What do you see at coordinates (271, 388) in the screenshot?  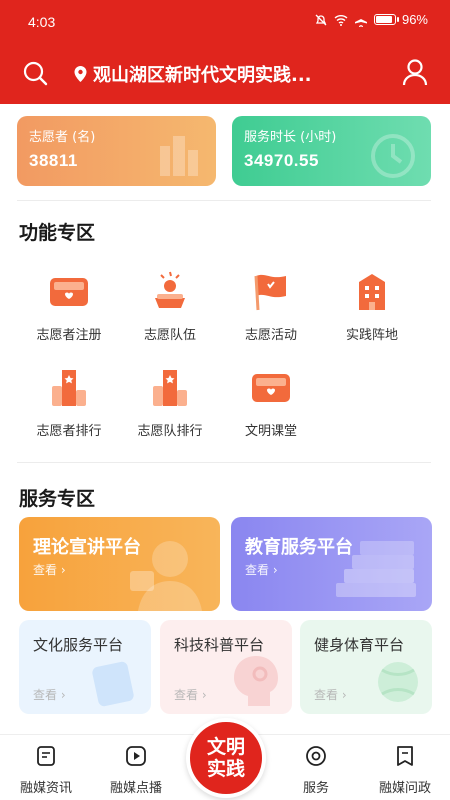 I see `classroom-icon` at bounding box center [271, 388].